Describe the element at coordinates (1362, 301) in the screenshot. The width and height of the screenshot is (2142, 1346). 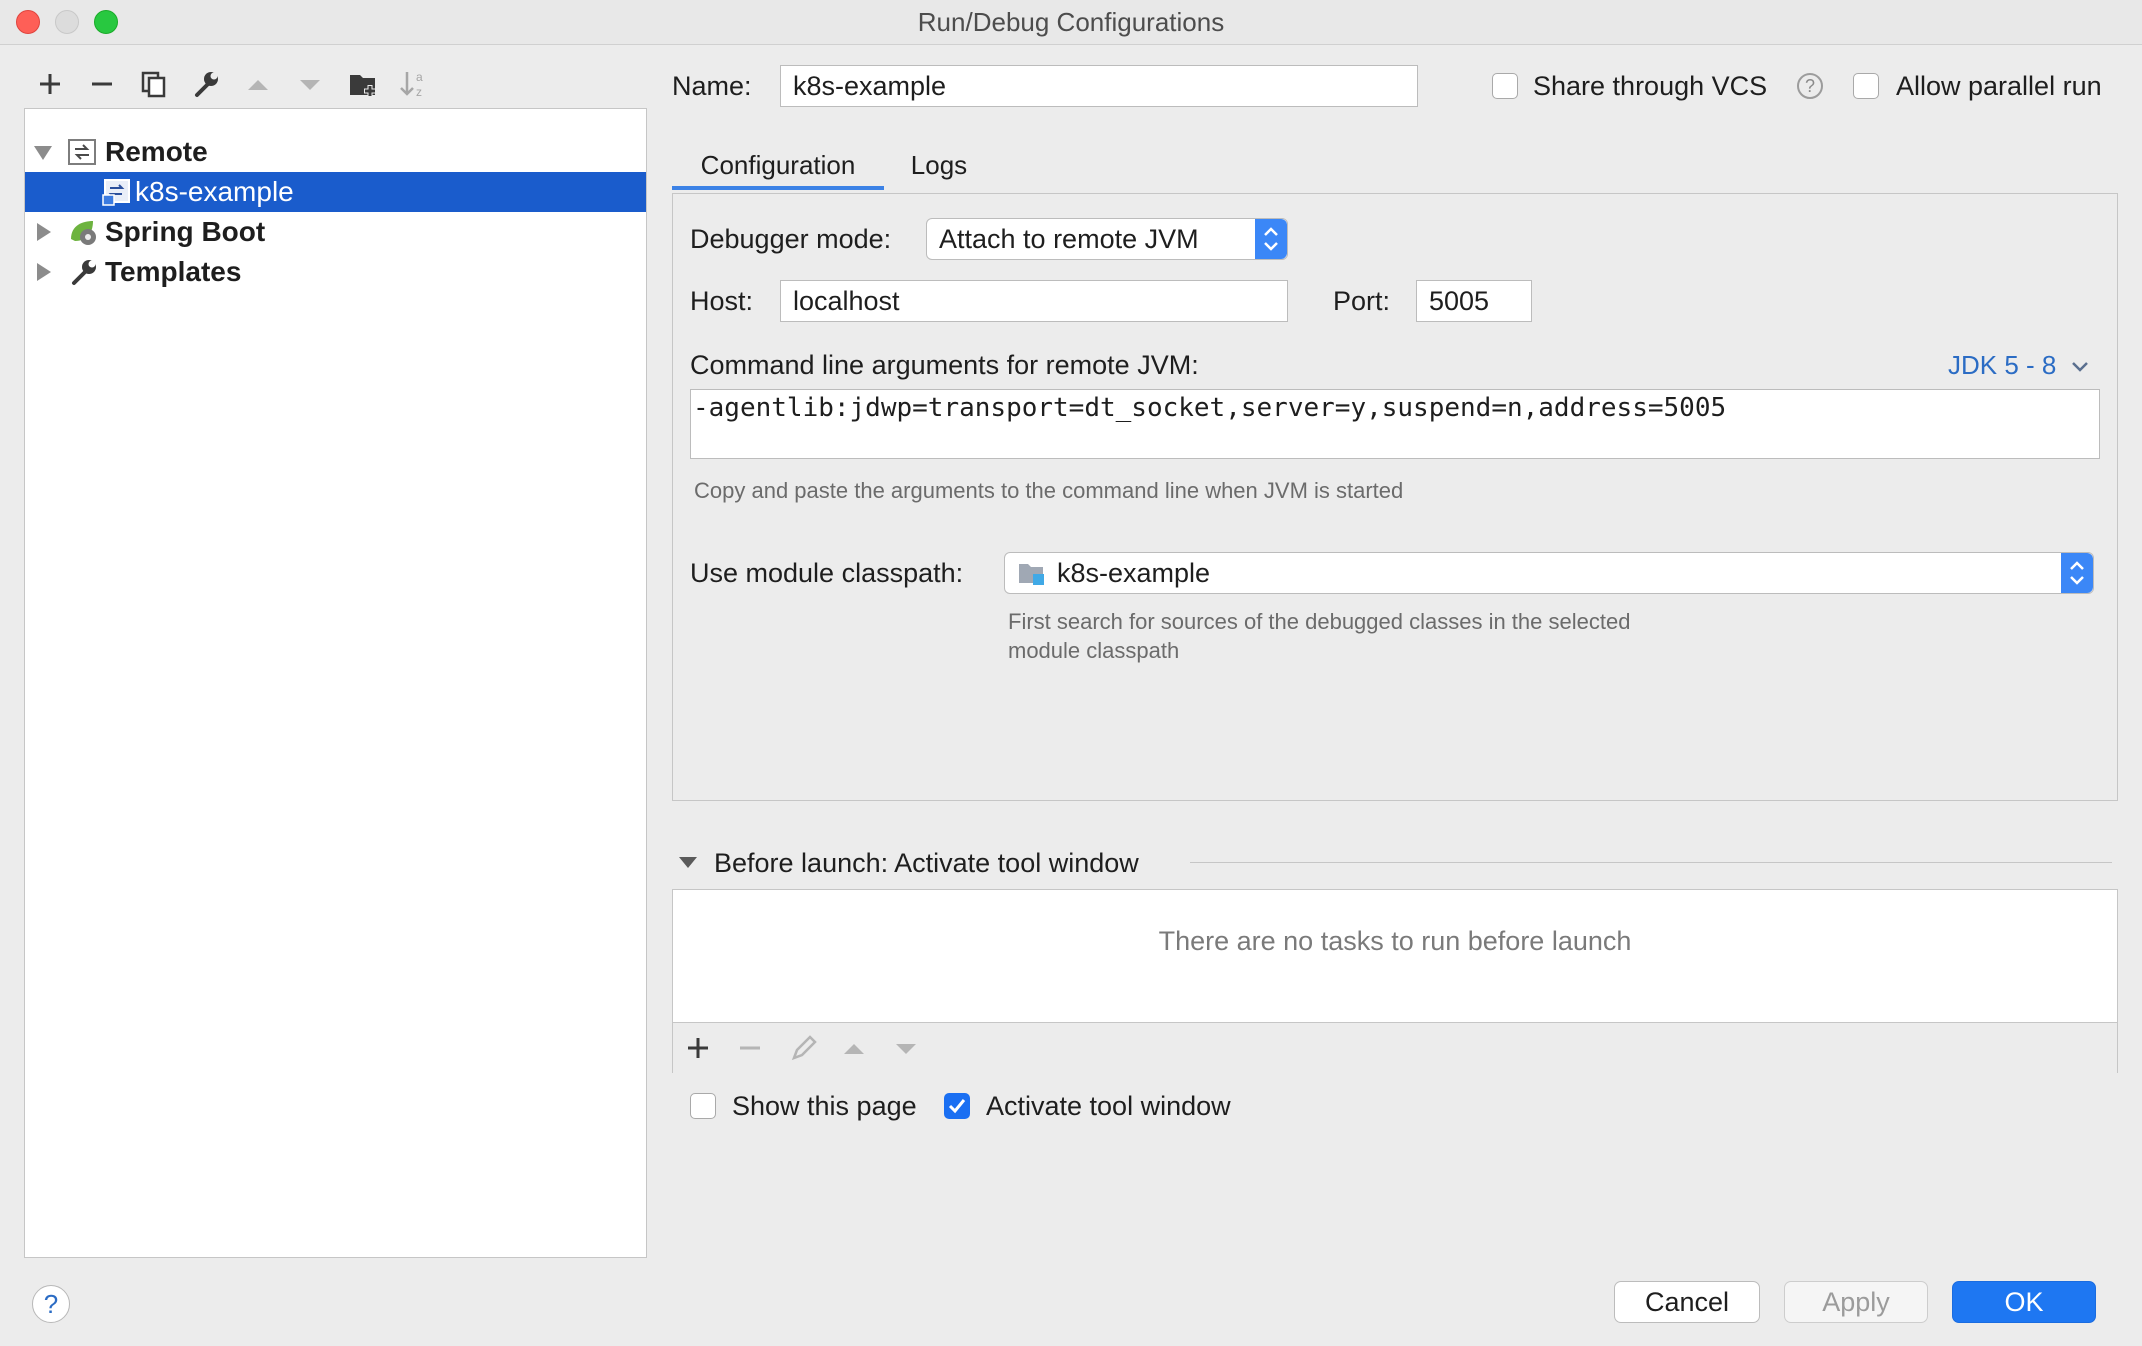
I see `port-label: Port:` at that location.